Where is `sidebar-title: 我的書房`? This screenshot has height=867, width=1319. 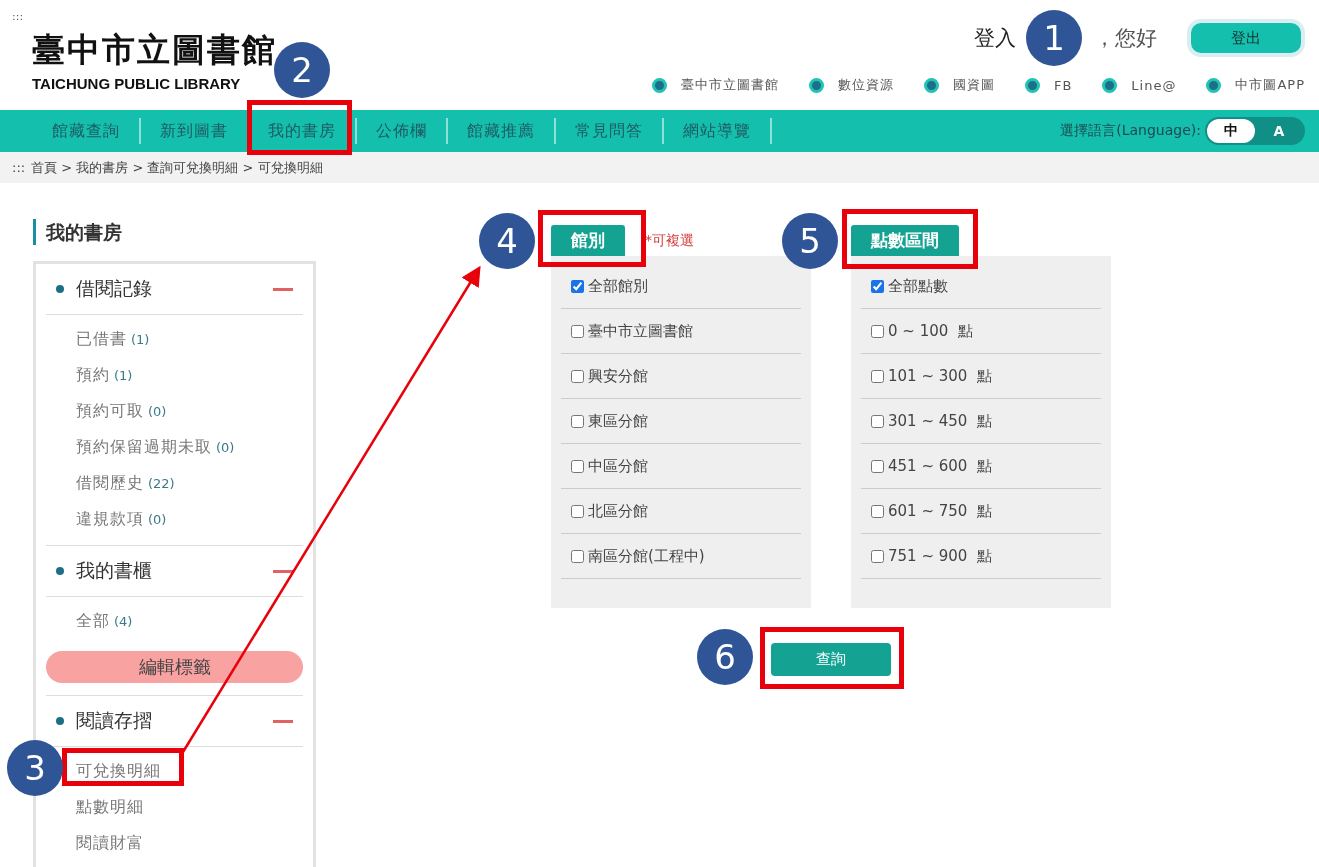
sidebar-title: 我的書房 is located at coordinates (174, 232).